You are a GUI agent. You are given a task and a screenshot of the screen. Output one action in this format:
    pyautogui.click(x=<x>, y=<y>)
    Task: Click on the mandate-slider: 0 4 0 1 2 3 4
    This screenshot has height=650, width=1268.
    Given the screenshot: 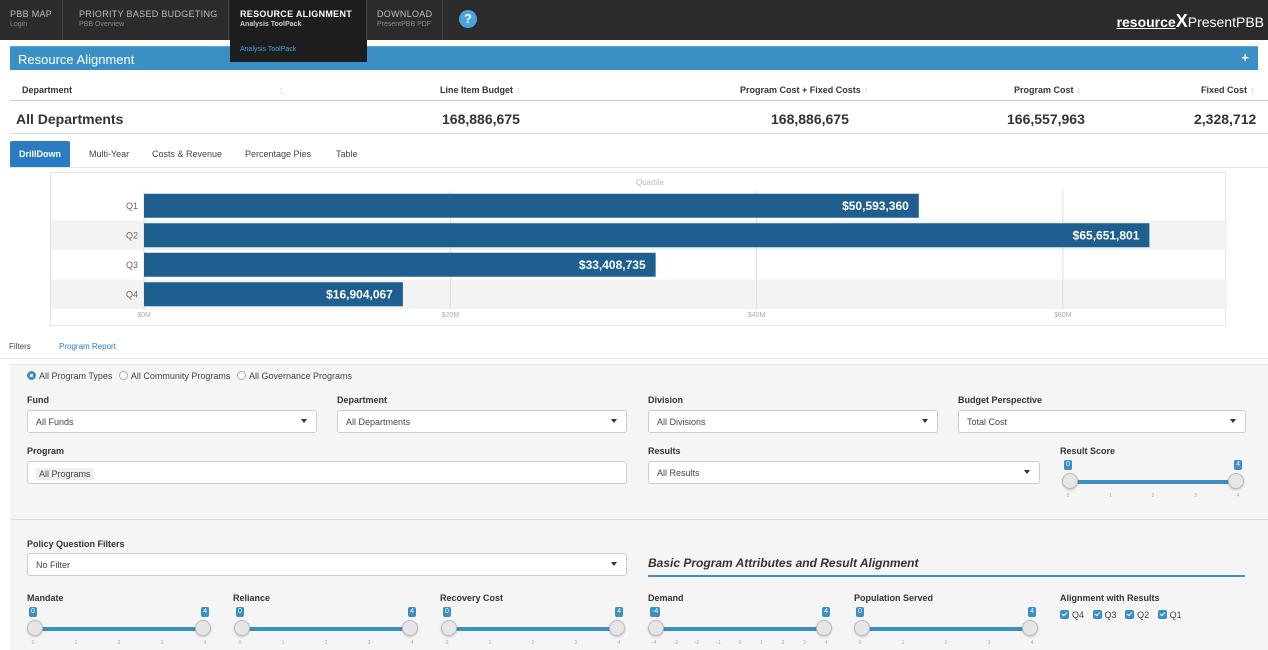 What is the action you would take?
    pyautogui.click(x=119, y=627)
    